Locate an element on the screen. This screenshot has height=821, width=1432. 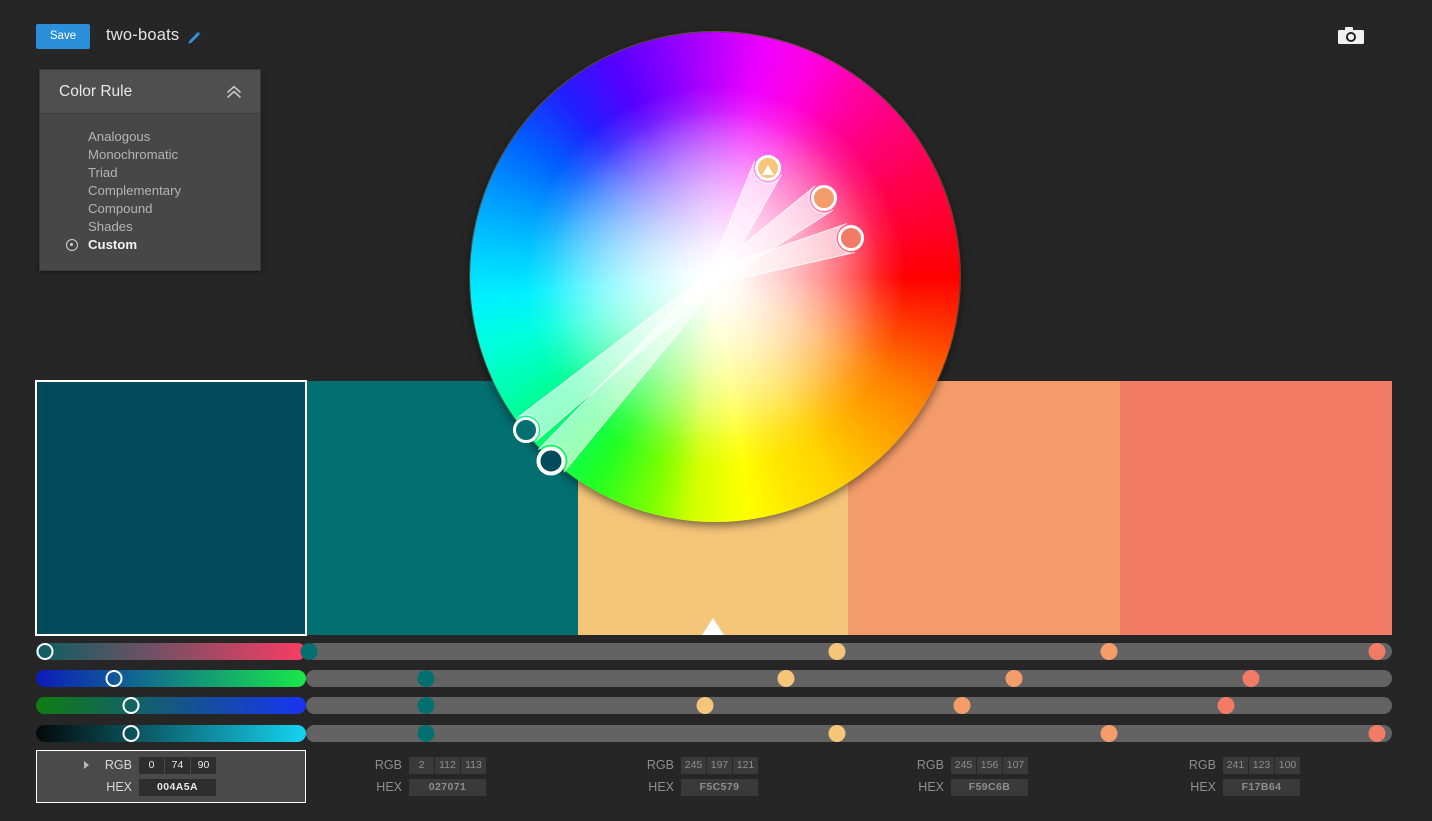
color-readout-5: RGB 241 123 100 HEX F17B64 is located at coordinates (1256, 776).